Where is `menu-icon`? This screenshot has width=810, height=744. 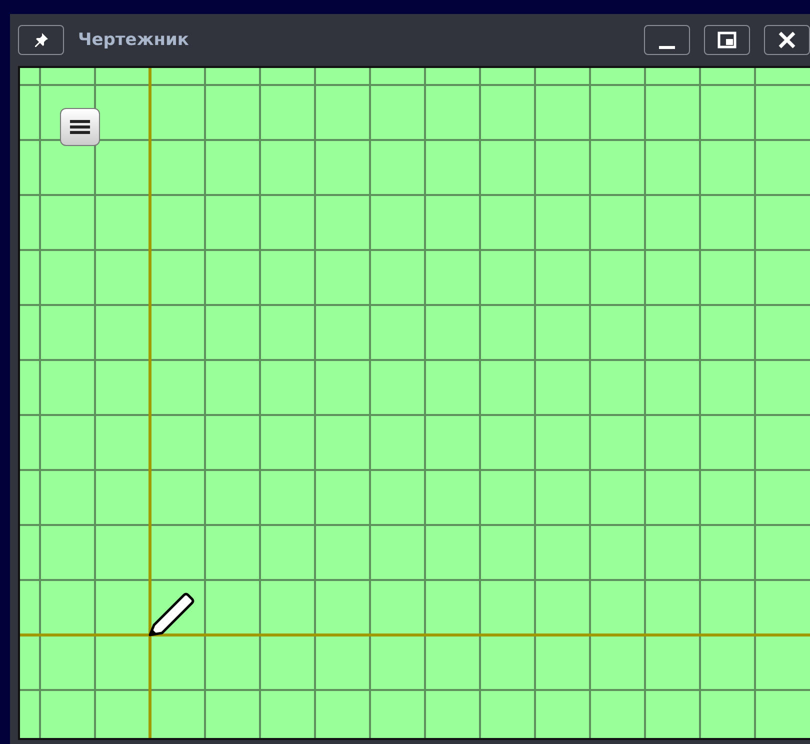
menu-icon is located at coordinates (80, 127).